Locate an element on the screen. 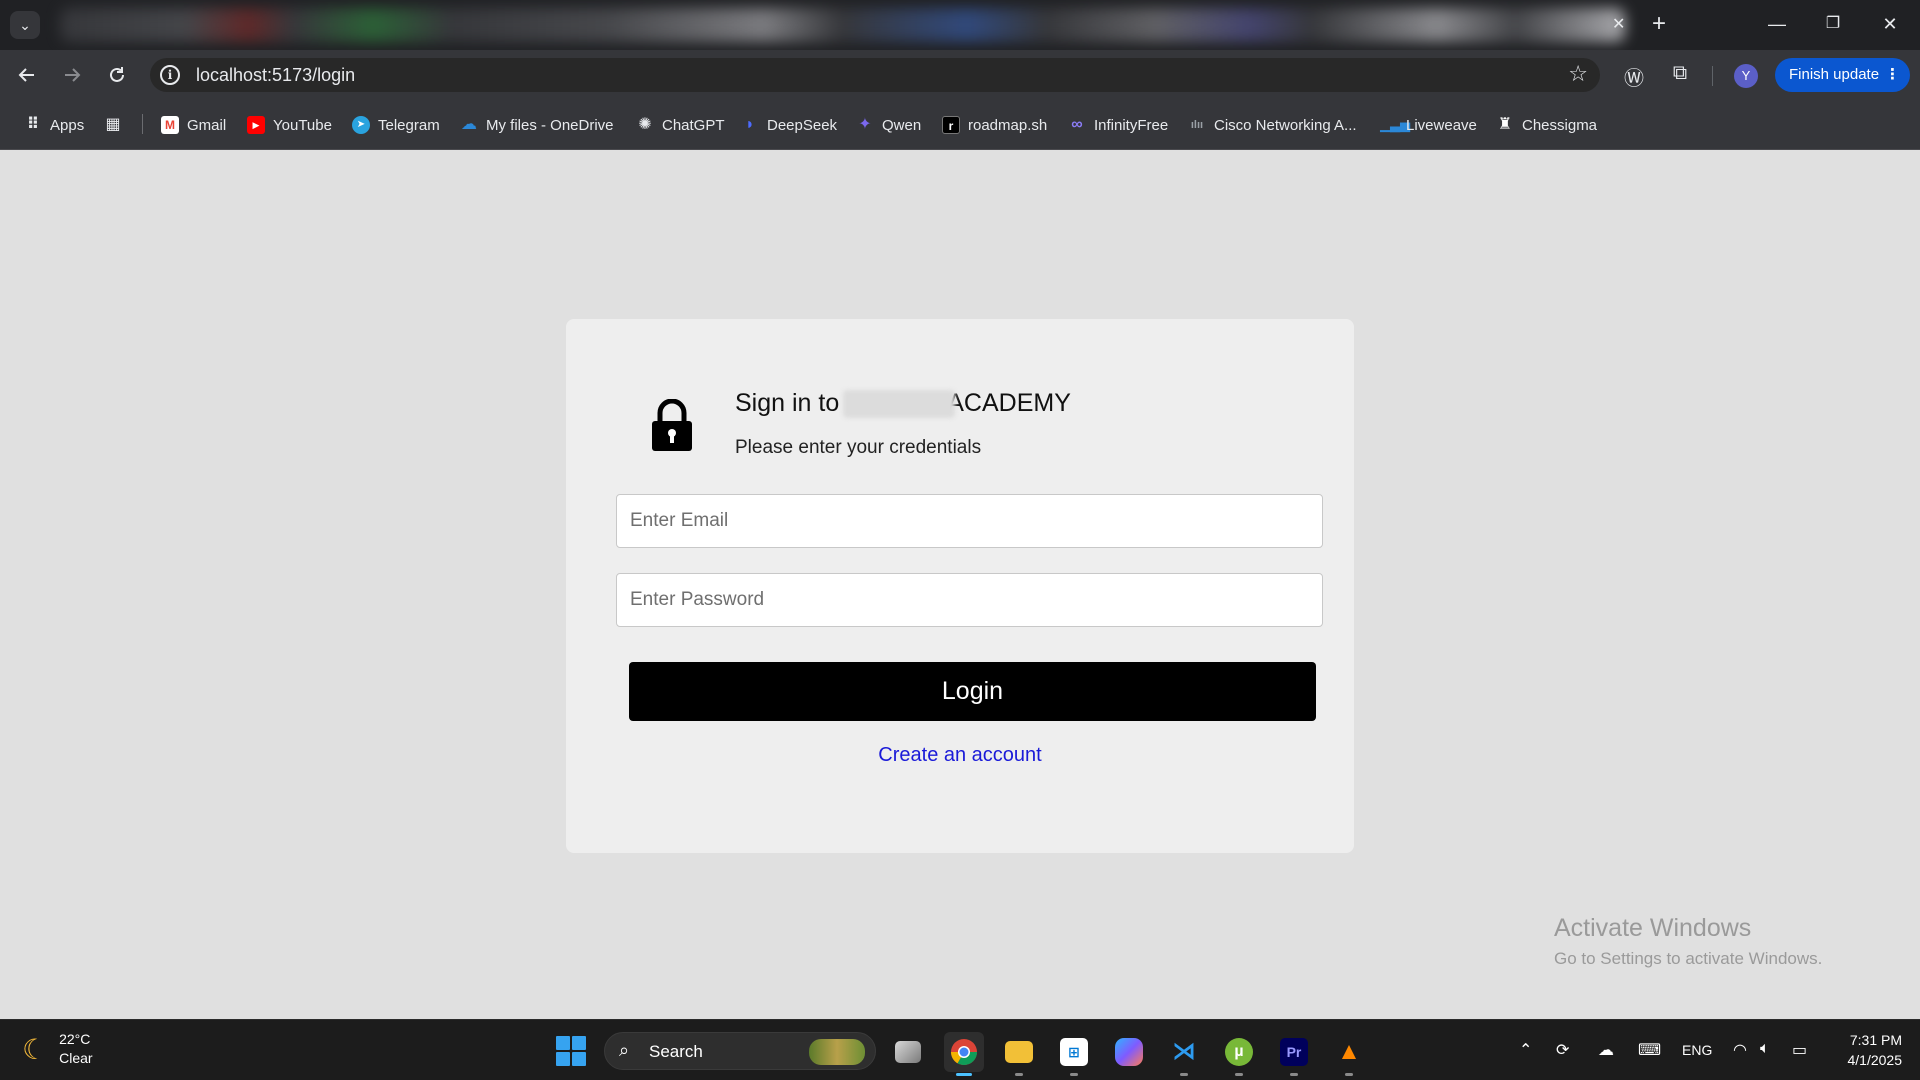 Image resolution: width=1920 pixels, height=1080 pixels. reload-button is located at coordinates (117, 75).